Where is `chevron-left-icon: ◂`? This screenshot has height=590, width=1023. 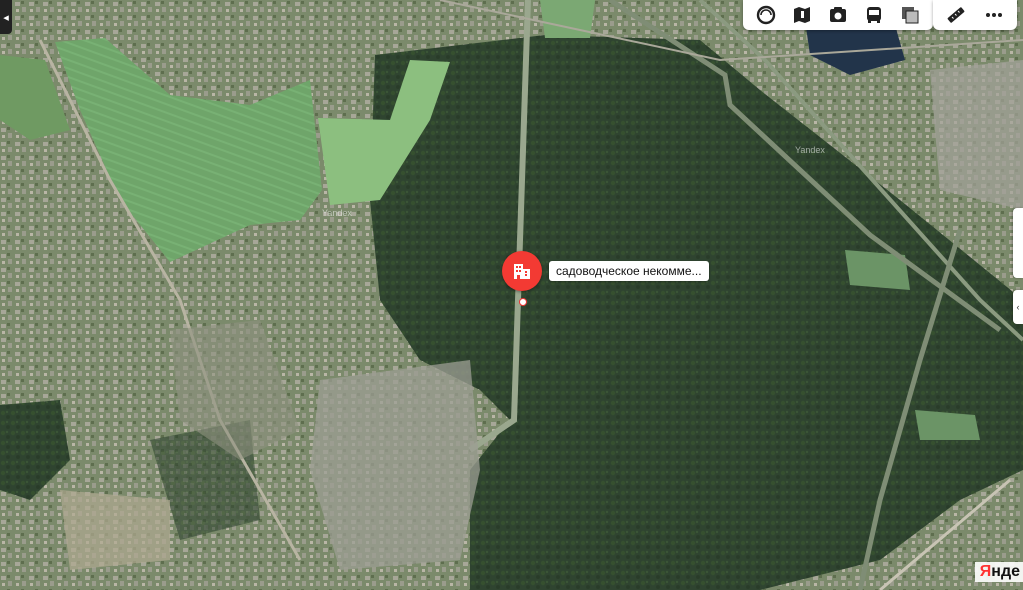 chevron-left-icon: ◂ is located at coordinates (6, 17).